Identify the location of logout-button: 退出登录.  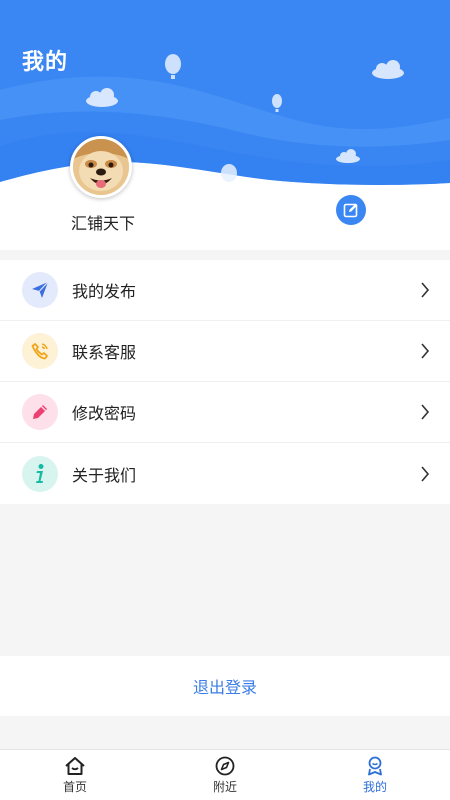
(225, 686).